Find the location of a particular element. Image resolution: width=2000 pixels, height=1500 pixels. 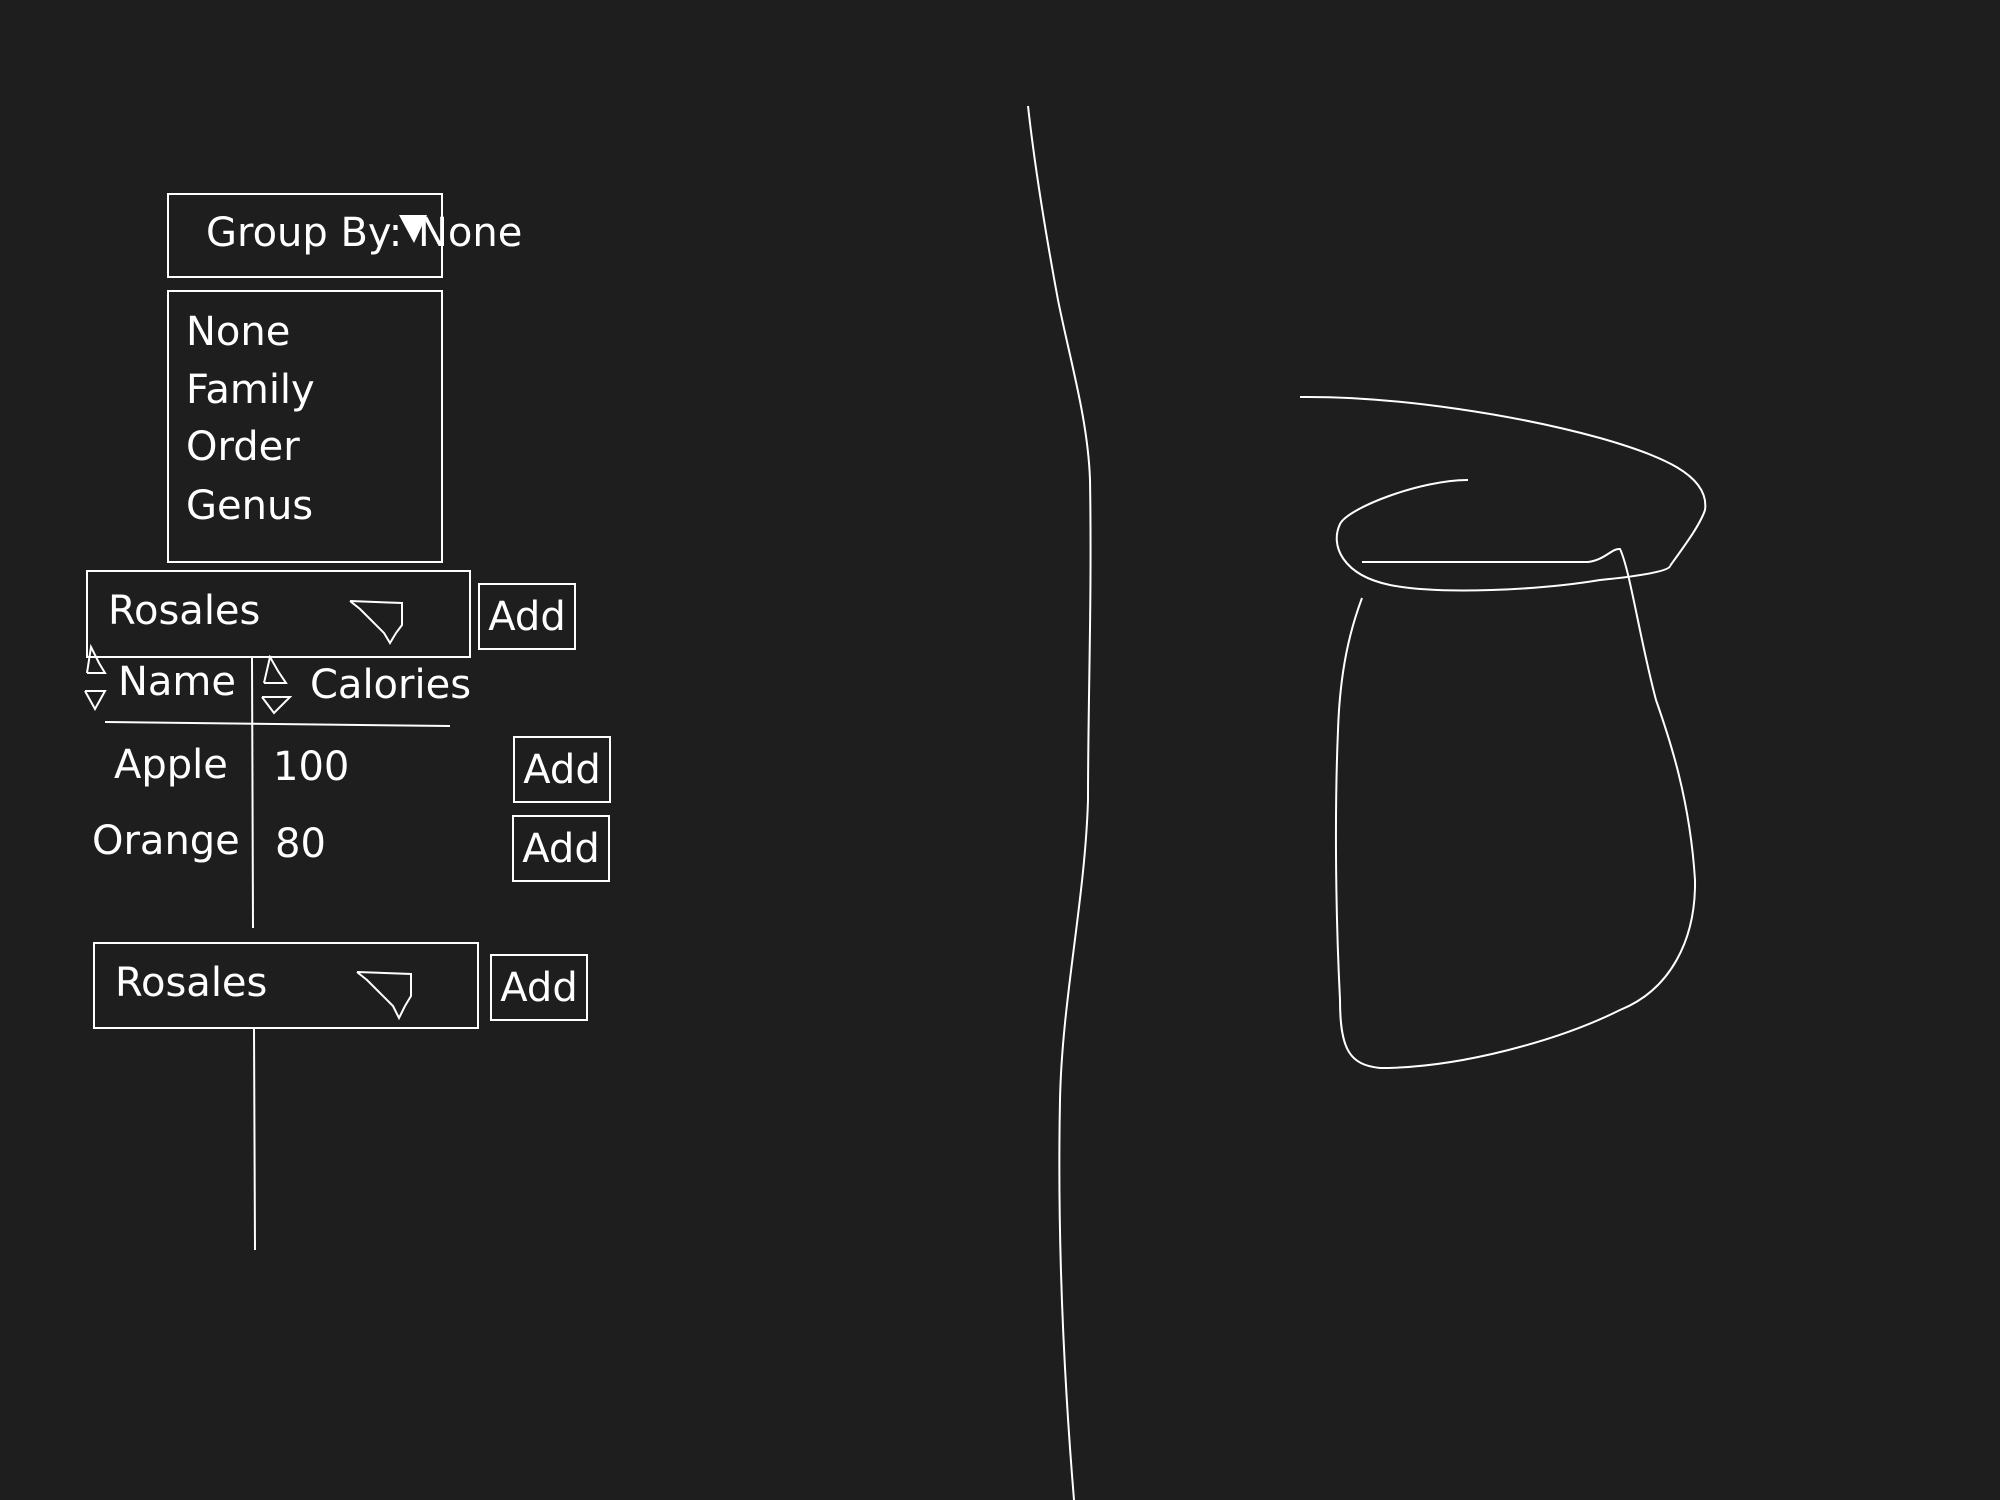

cell-name-apple: Apple is located at coordinates (171, 765).